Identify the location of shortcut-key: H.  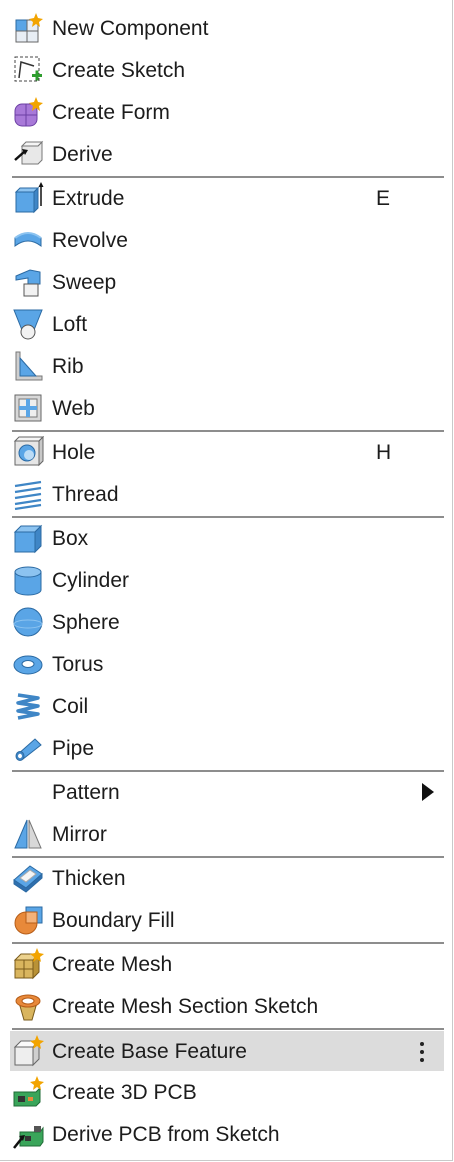
(384, 452).